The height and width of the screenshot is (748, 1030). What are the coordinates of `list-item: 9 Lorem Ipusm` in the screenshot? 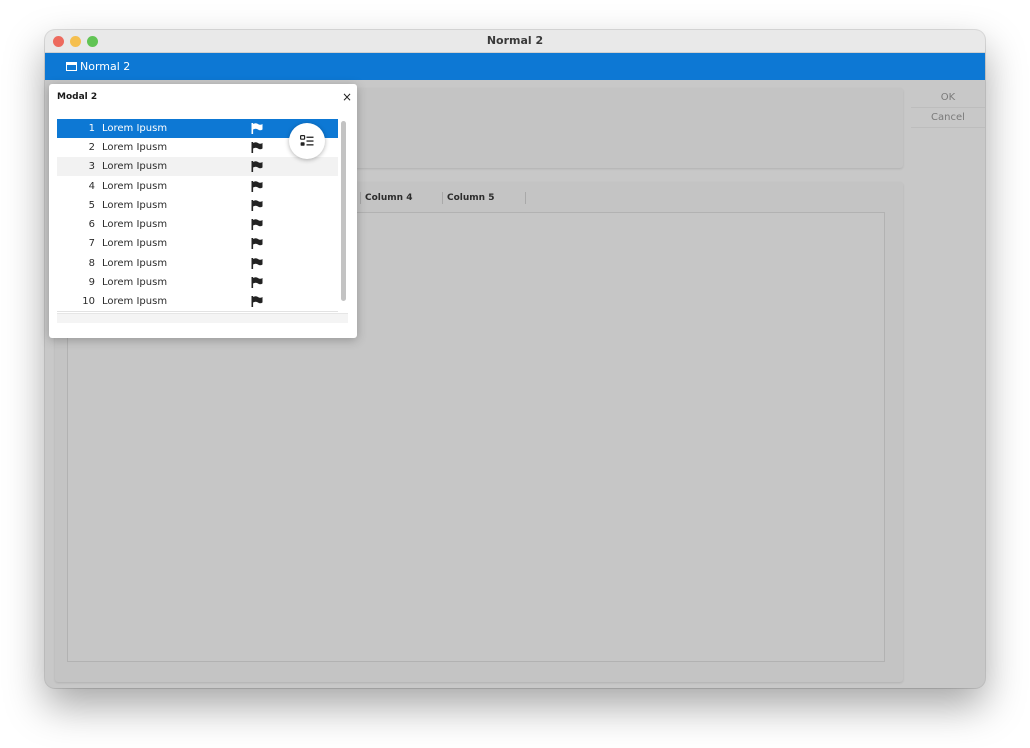 It's located at (197, 282).